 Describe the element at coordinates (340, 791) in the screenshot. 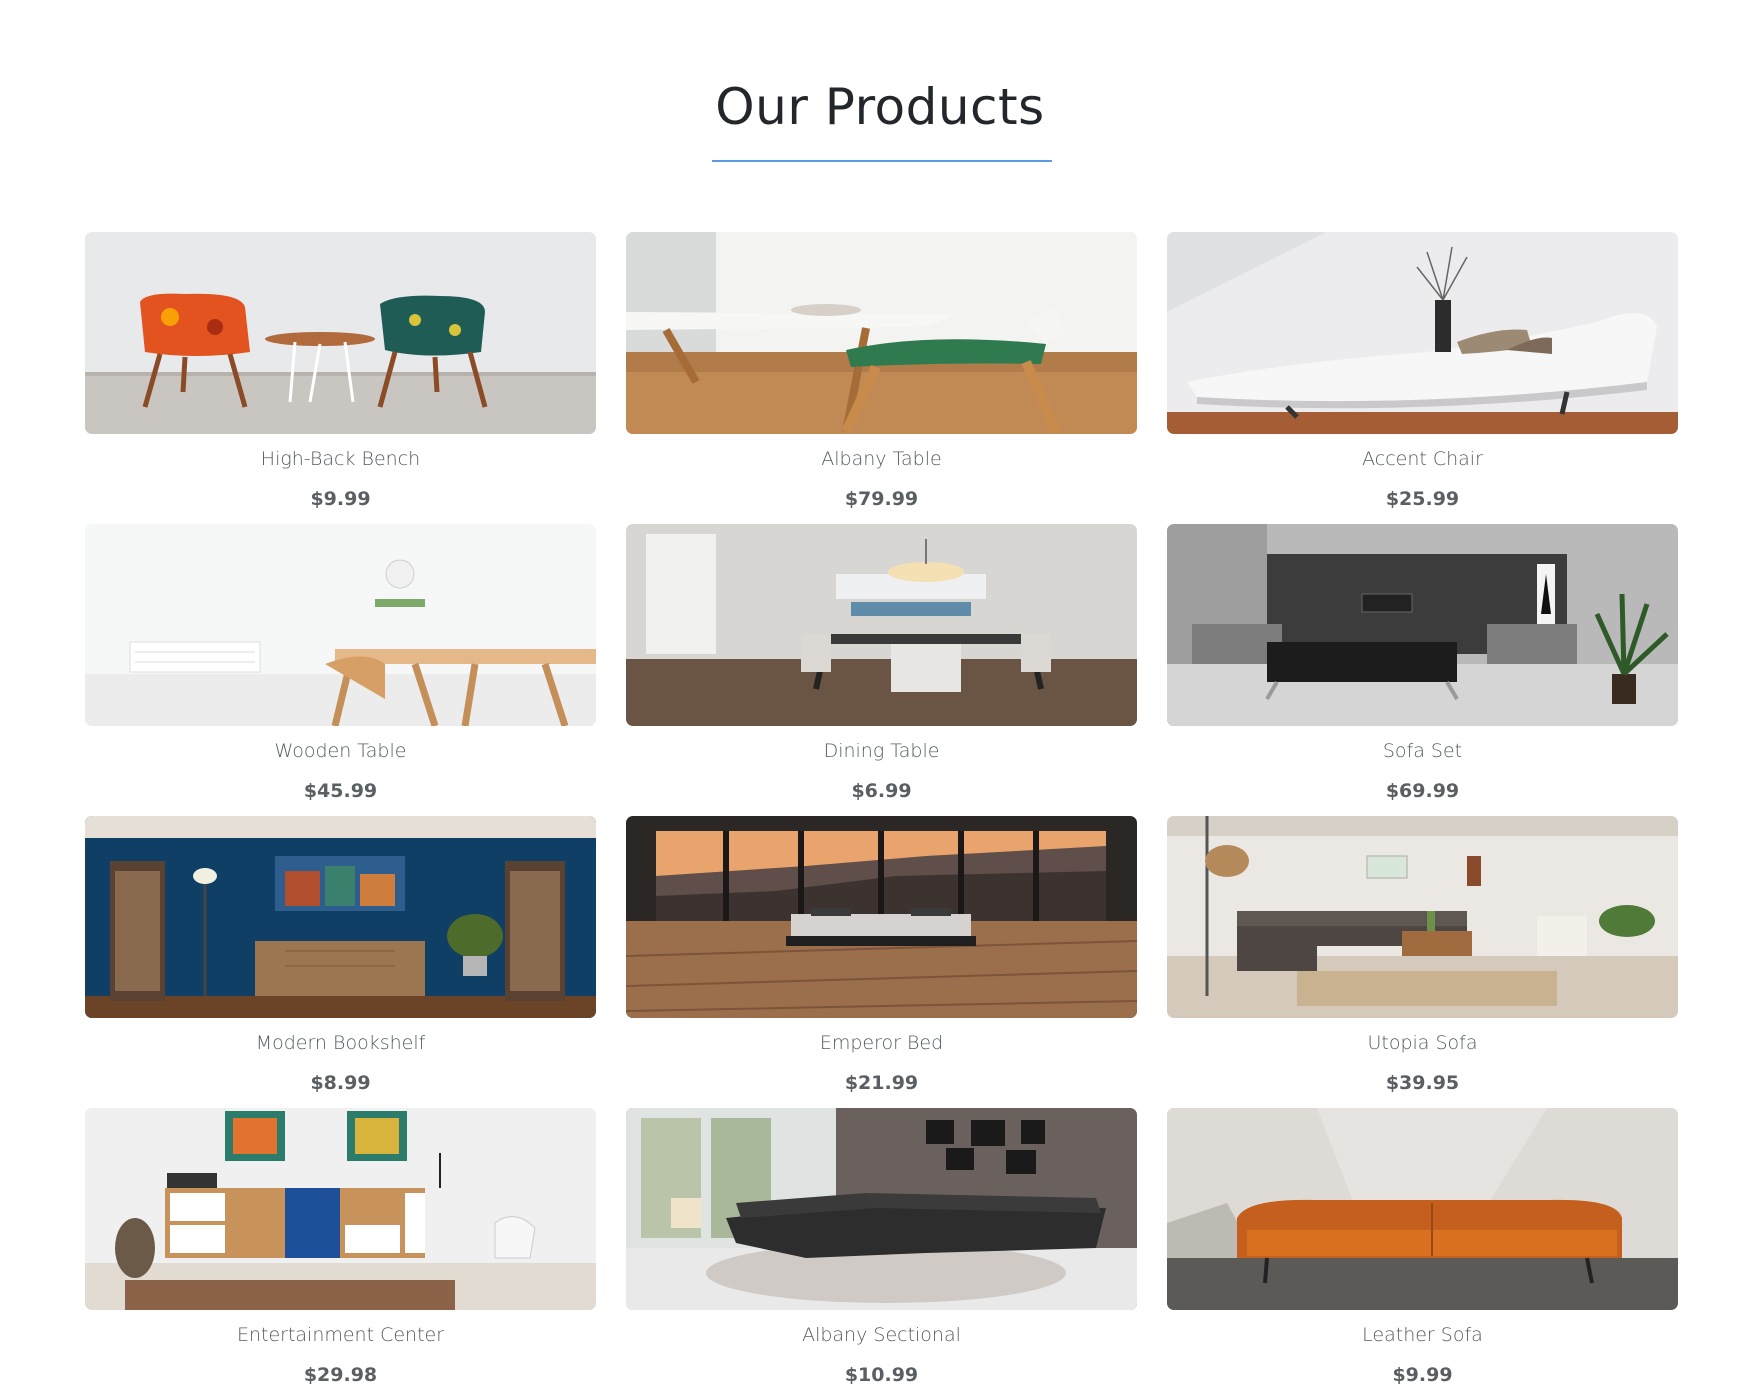

I see `product-price: $45.99` at that location.